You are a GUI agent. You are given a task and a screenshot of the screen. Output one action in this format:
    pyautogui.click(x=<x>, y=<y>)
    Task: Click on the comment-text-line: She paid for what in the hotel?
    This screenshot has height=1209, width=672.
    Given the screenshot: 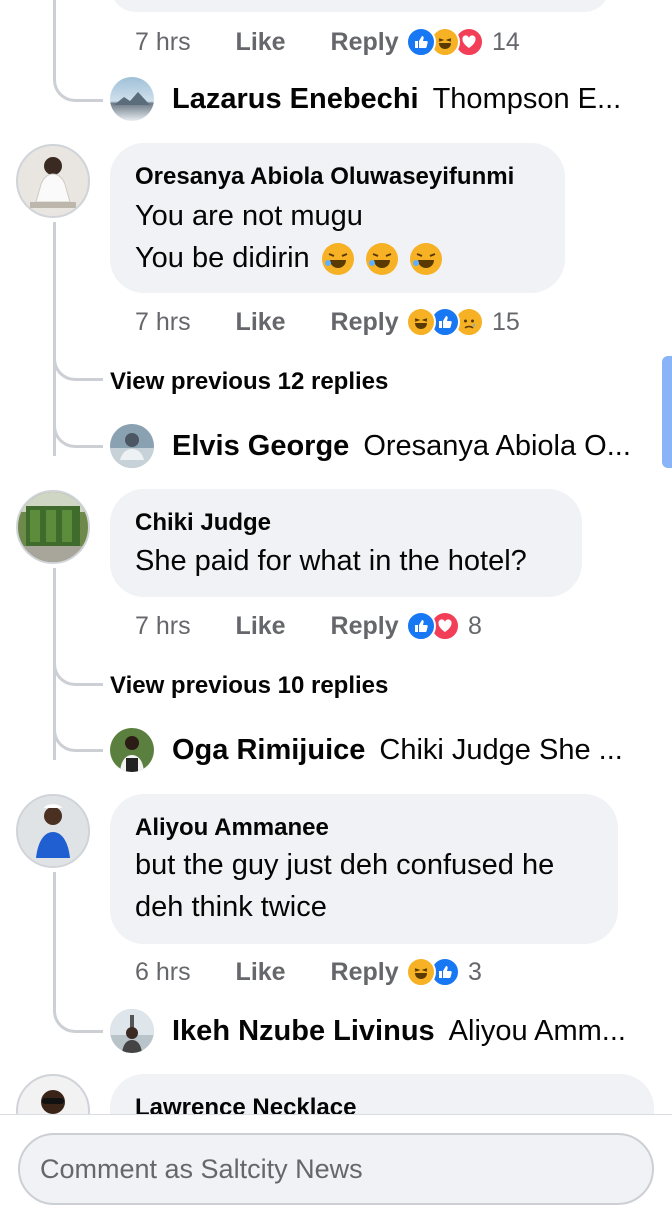 What is the action you would take?
    pyautogui.click(x=331, y=561)
    